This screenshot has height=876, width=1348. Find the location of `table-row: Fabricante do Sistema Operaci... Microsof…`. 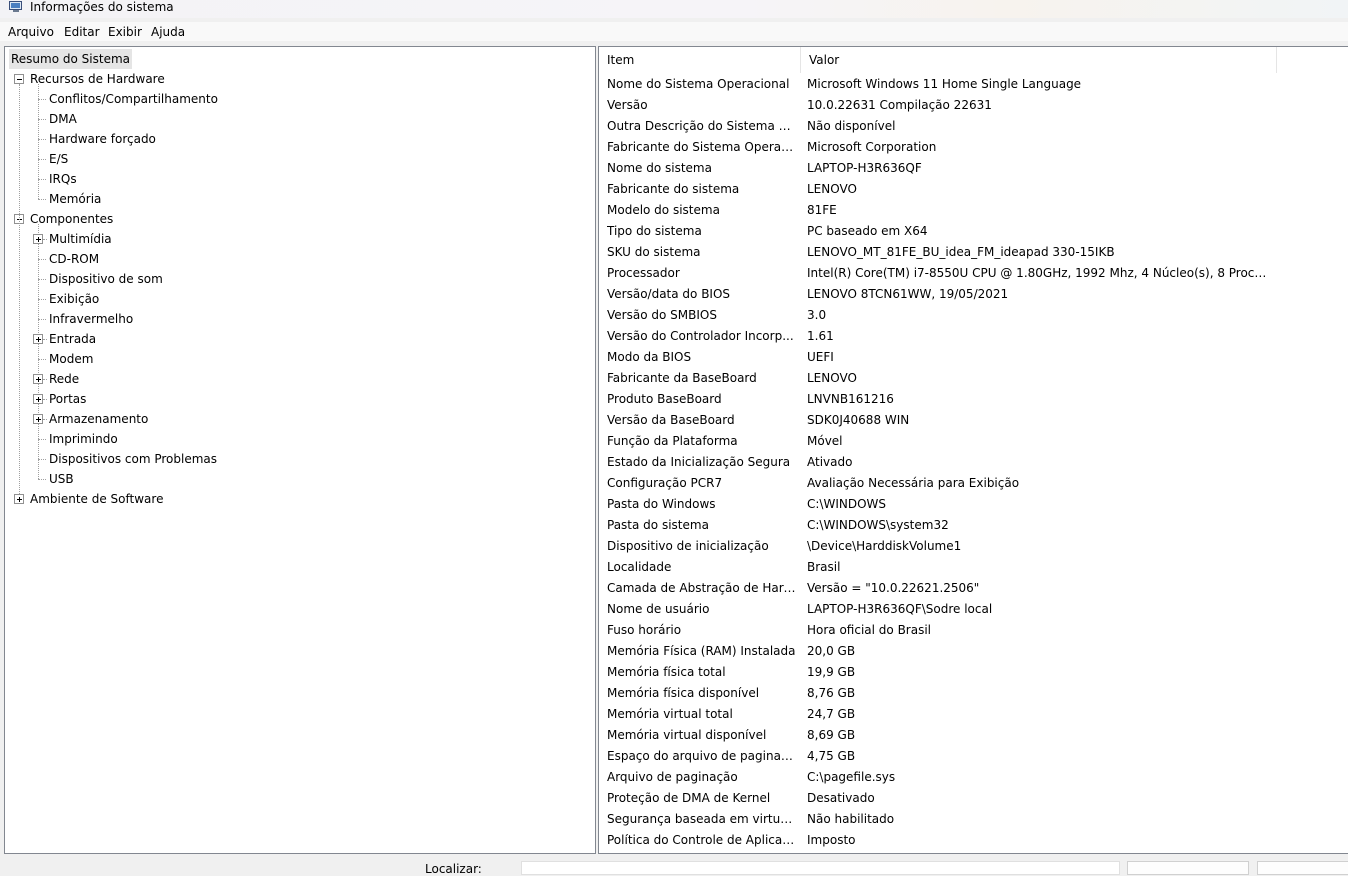

table-row: Fabricante do Sistema Operaci... Microsof… is located at coordinates (973, 147).